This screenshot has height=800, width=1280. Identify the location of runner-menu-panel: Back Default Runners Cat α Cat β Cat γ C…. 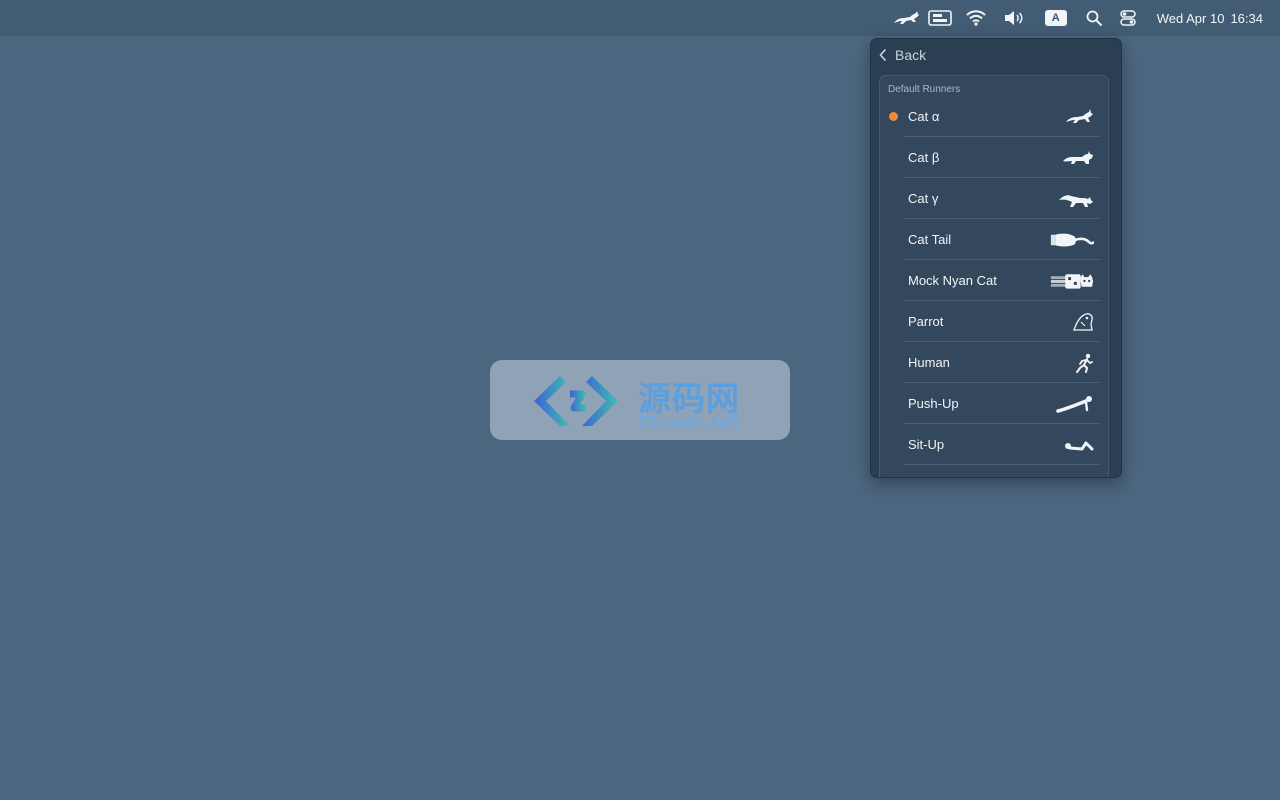
(996, 258).